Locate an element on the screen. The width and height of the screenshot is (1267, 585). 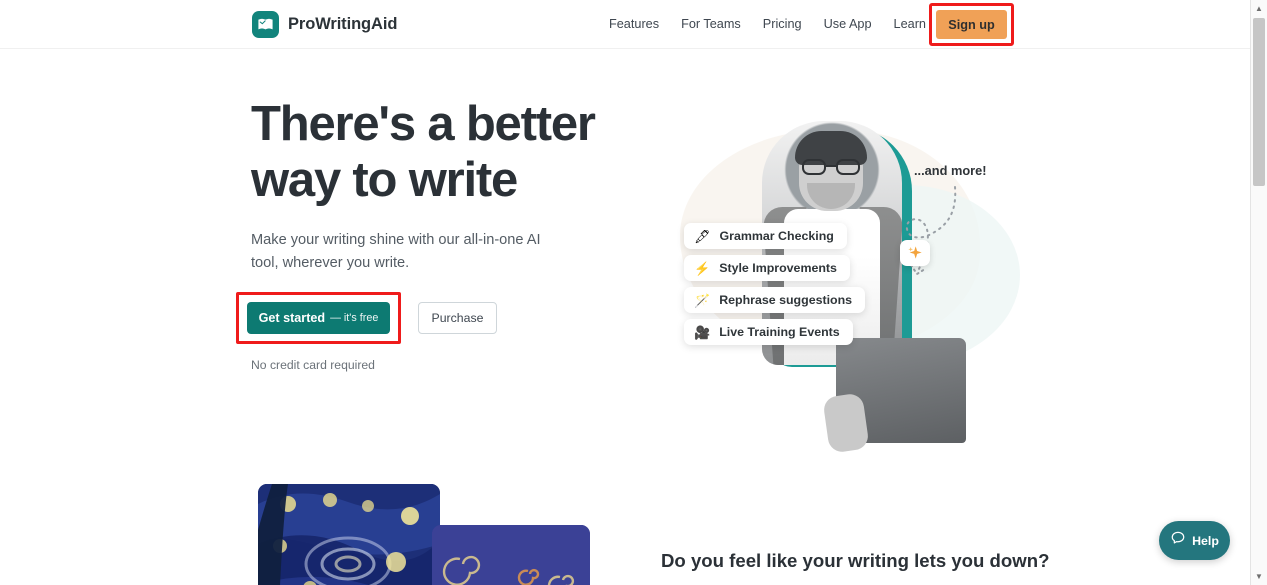
signup-highlight-box: Sign up is located at coordinates (971, 24).